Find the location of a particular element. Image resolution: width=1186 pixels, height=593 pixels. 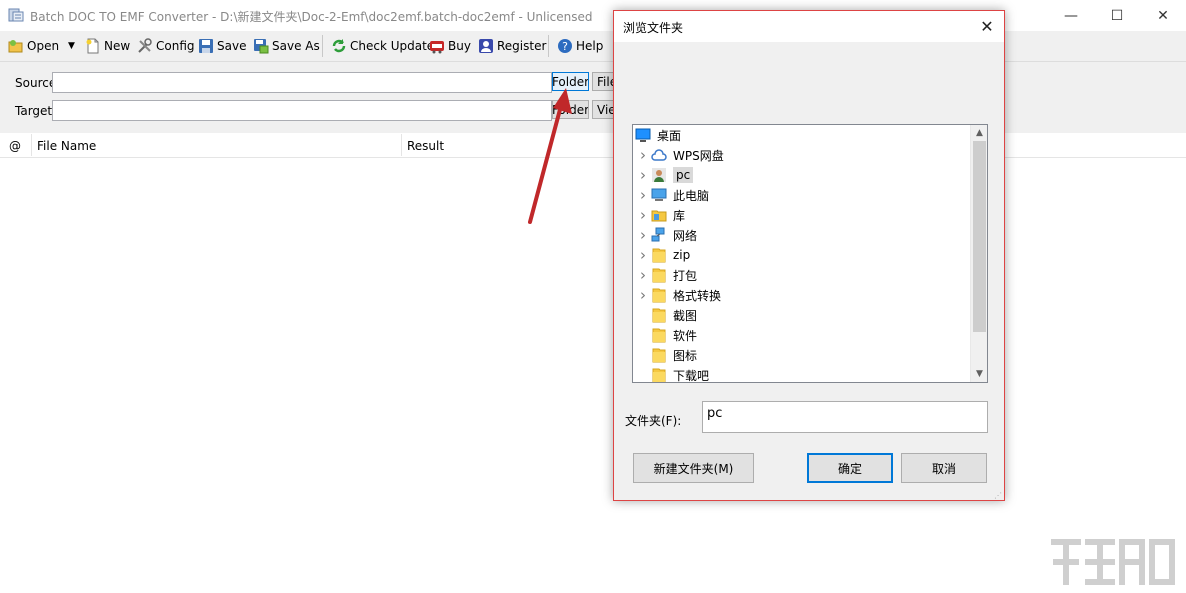

tree-node: 图标 is located at coordinates (666, 355).